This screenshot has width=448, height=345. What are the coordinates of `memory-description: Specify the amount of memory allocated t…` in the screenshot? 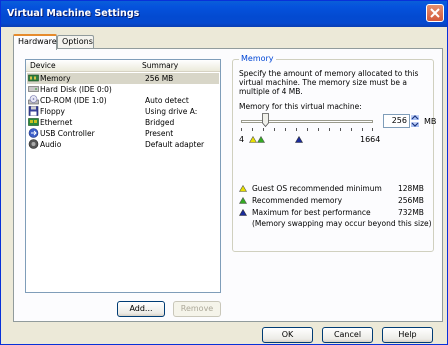 It's located at (329, 82).